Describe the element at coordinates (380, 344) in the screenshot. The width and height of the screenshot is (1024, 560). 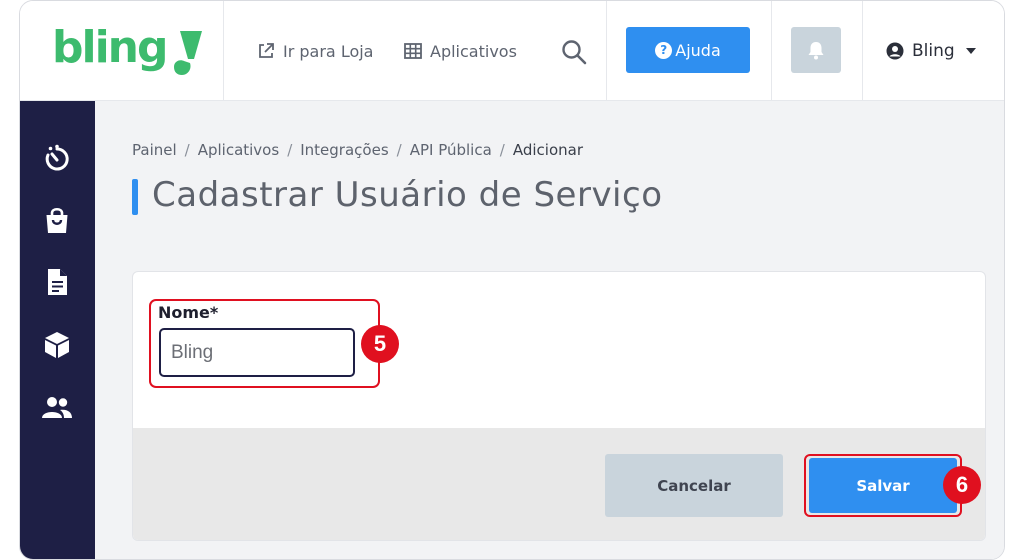
I see `step-badge-5: 5` at that location.